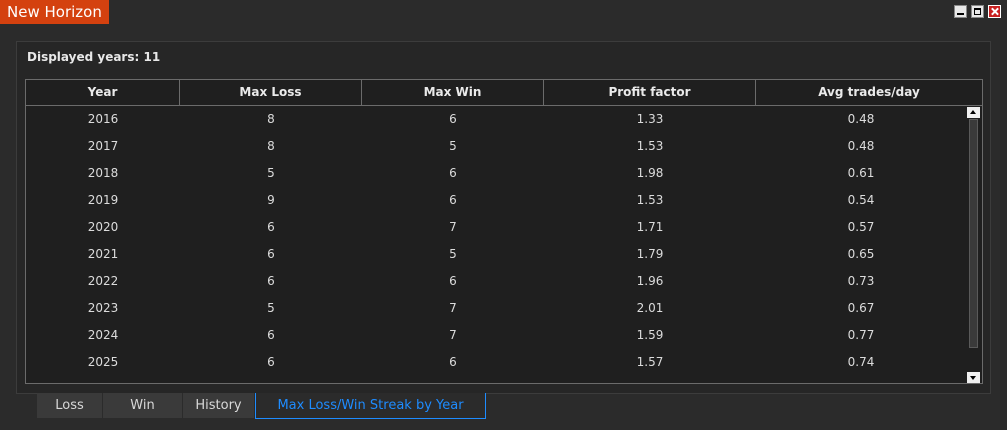 This screenshot has height=430, width=1007. I want to click on table-cell: 2021, so click(103, 254).